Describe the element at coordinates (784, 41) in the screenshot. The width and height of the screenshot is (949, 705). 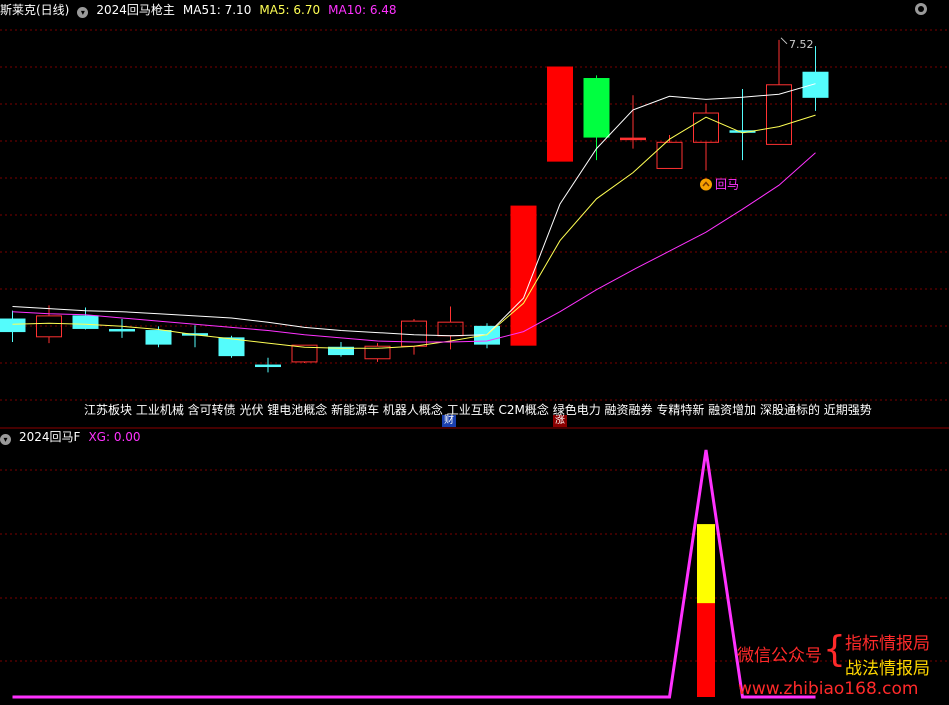
I see `high-pointer` at that location.